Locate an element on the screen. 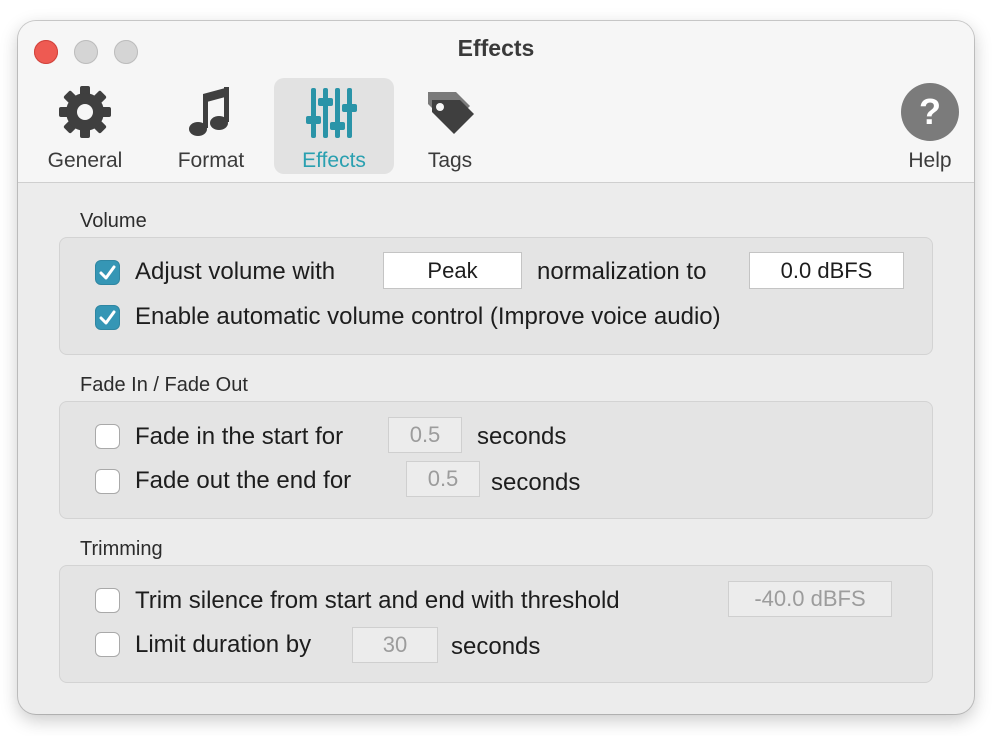  trimming-heading: Trimming is located at coordinates (121, 549).